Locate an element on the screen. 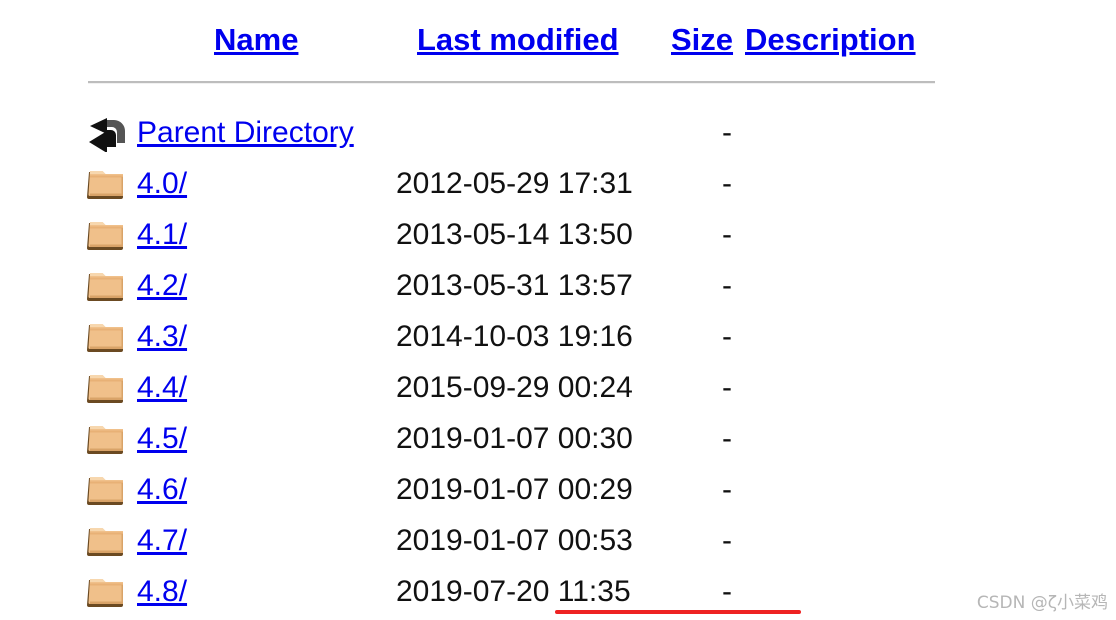  header-separator-rule is located at coordinates (511, 82).